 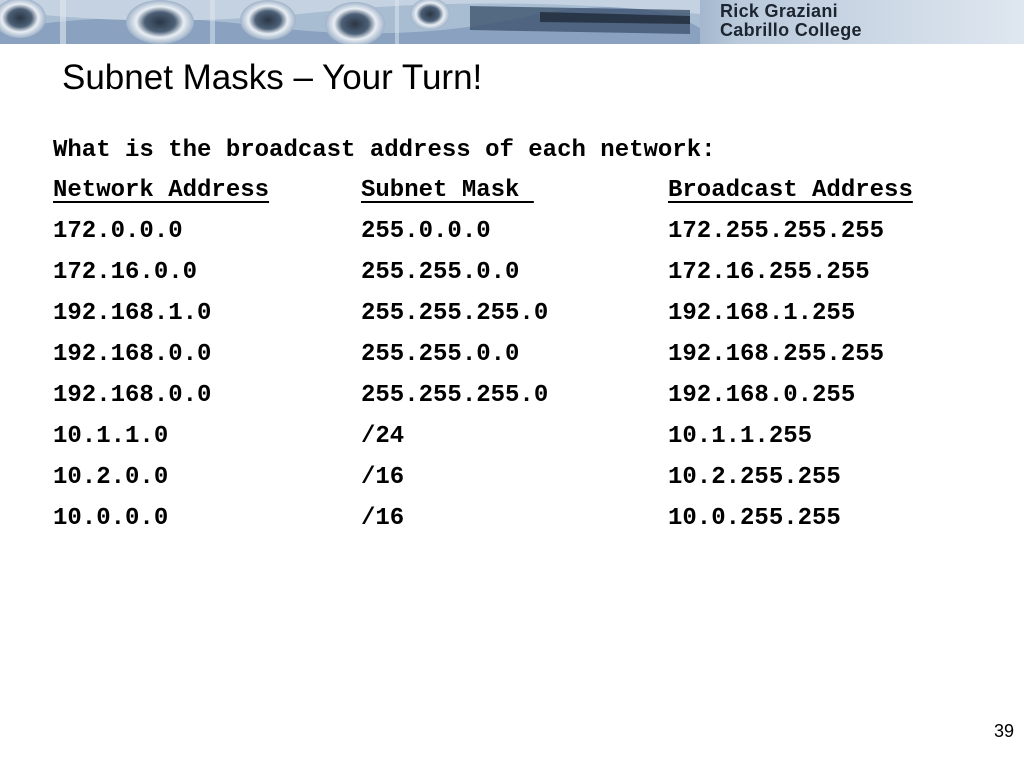 I want to click on network-address-cell: 172.16.0.0, so click(x=125, y=272).